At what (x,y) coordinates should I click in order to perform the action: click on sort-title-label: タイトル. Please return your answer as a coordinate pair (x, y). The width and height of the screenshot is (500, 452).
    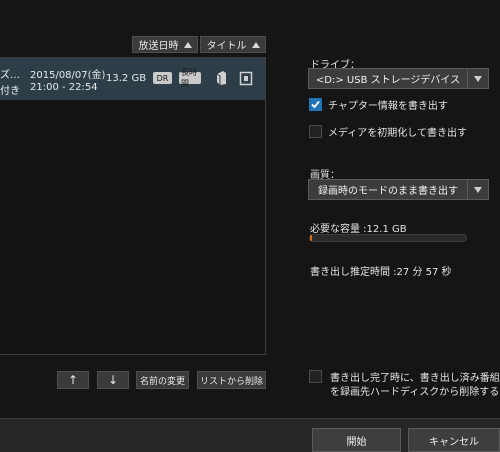
    Looking at the image, I should click on (226, 46).